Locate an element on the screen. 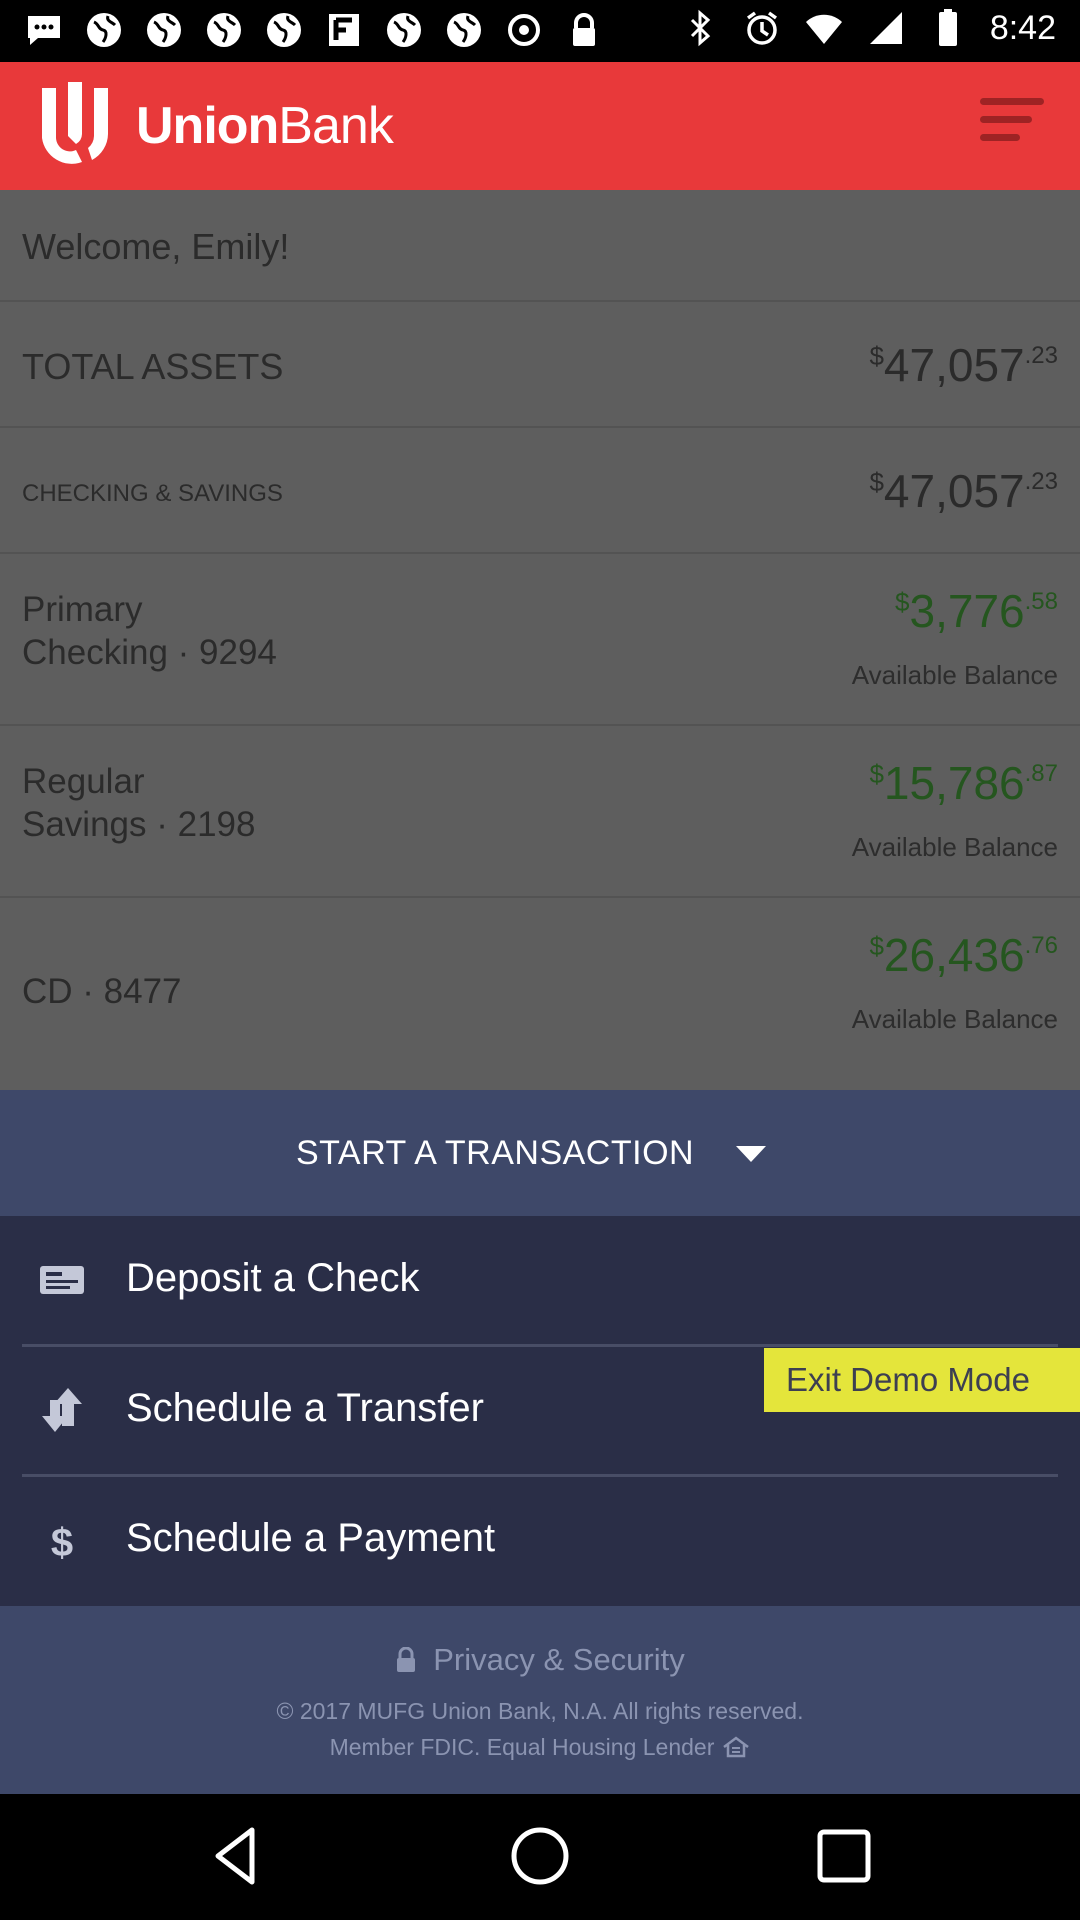 The width and height of the screenshot is (1080, 1920). wifi-icon is located at coordinates (823, 29).